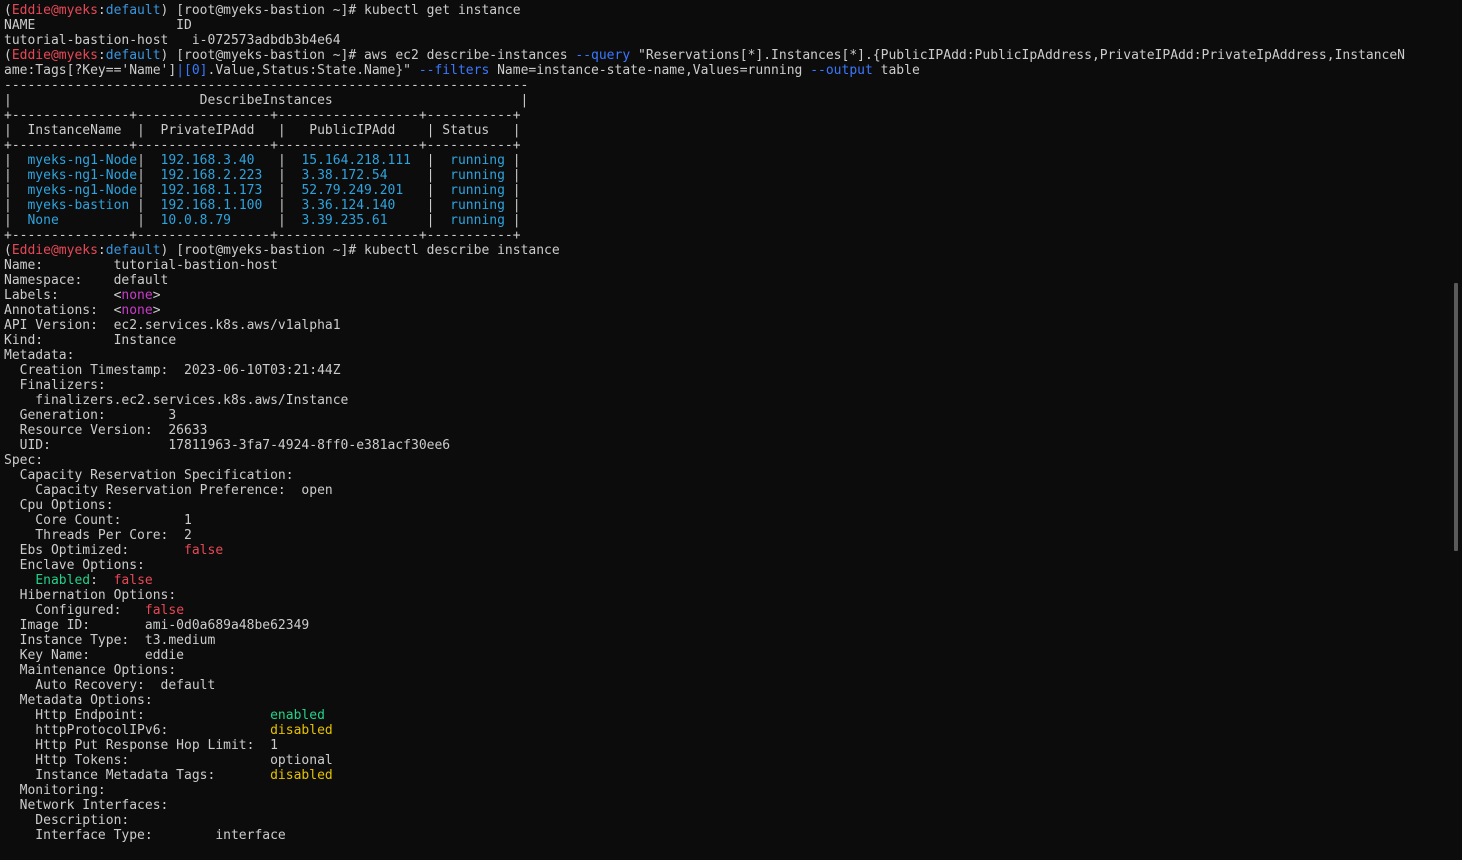  I want to click on terminal-line: | DescribeInstances |, so click(704, 100).